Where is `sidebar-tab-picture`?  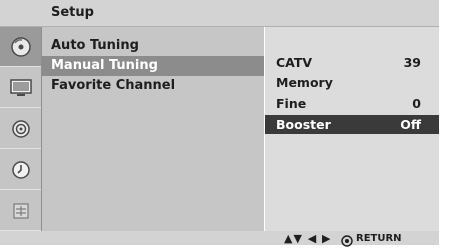
sidebar-tab-picture is located at coordinates (20, 88).